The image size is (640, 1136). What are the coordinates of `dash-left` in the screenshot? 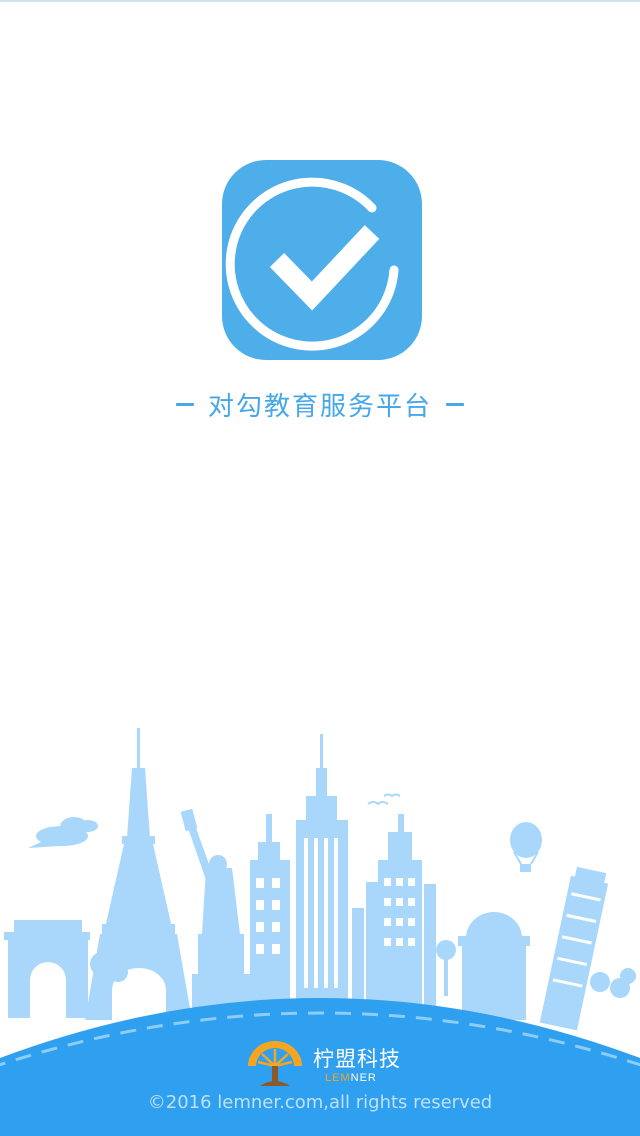 It's located at (184, 404).